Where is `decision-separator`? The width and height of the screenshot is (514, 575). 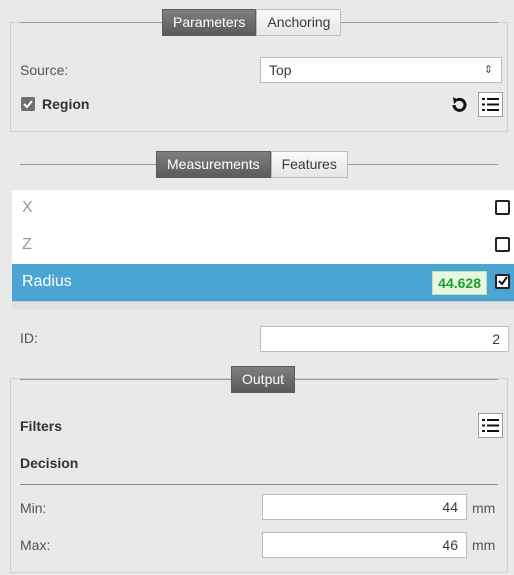 decision-separator is located at coordinates (259, 484).